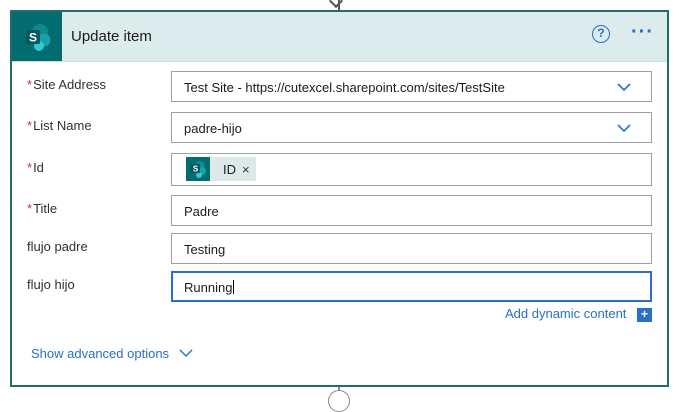  What do you see at coordinates (70, 84) in the screenshot?
I see `site-address-label-text: Site Address` at bounding box center [70, 84].